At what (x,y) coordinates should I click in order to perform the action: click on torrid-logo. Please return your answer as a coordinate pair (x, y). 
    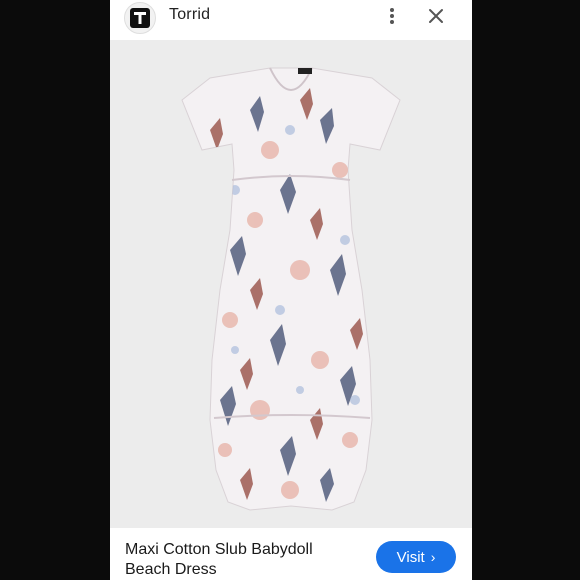
    Looking at the image, I should click on (140, 18).